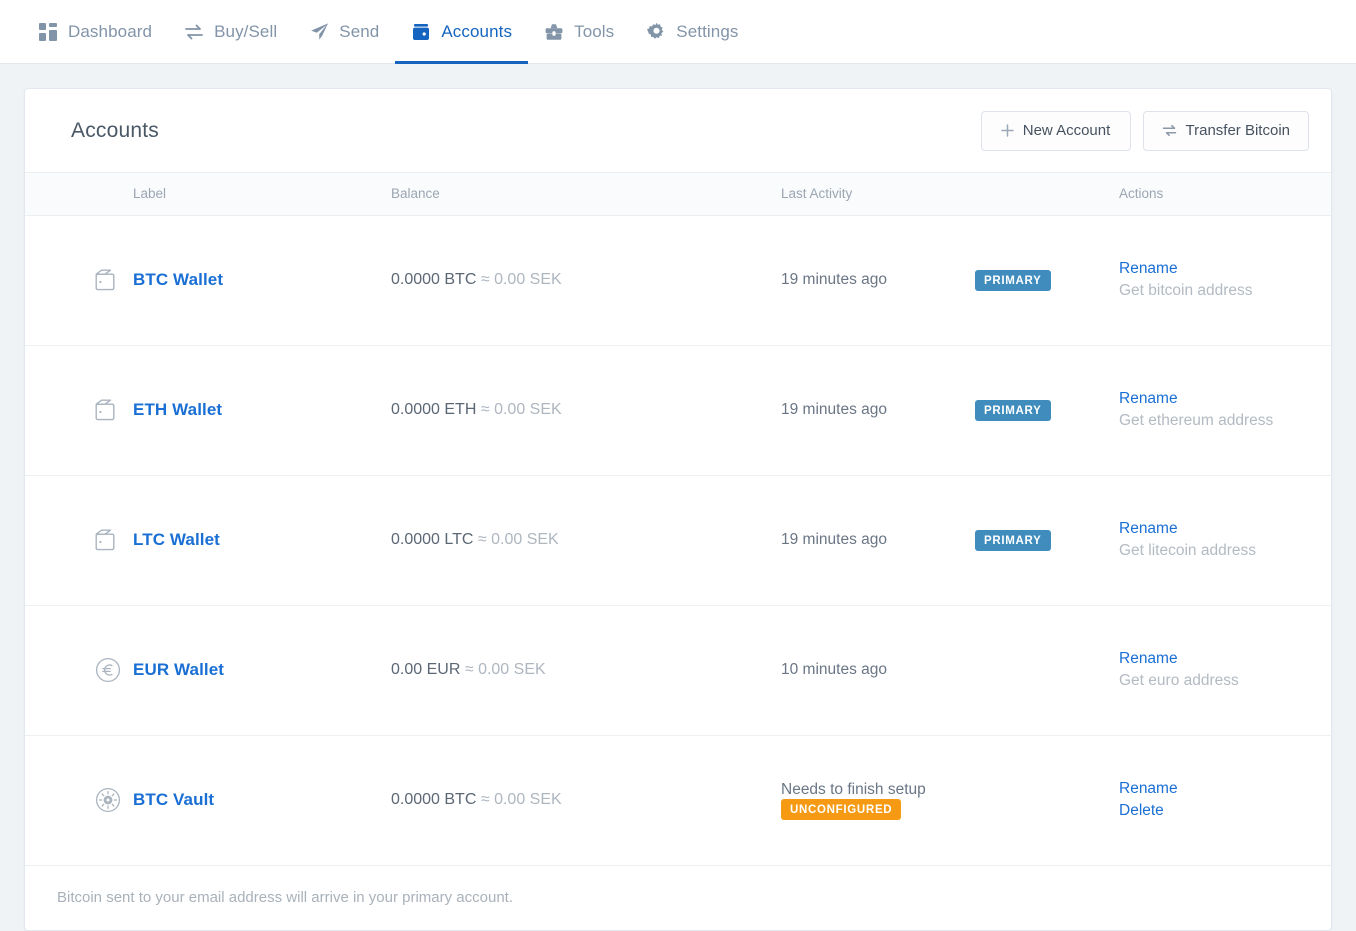 This screenshot has height=931, width=1356. Describe the element at coordinates (1225, 291) in the screenshot. I see `secondary-action-link: Get bitcoin address` at that location.